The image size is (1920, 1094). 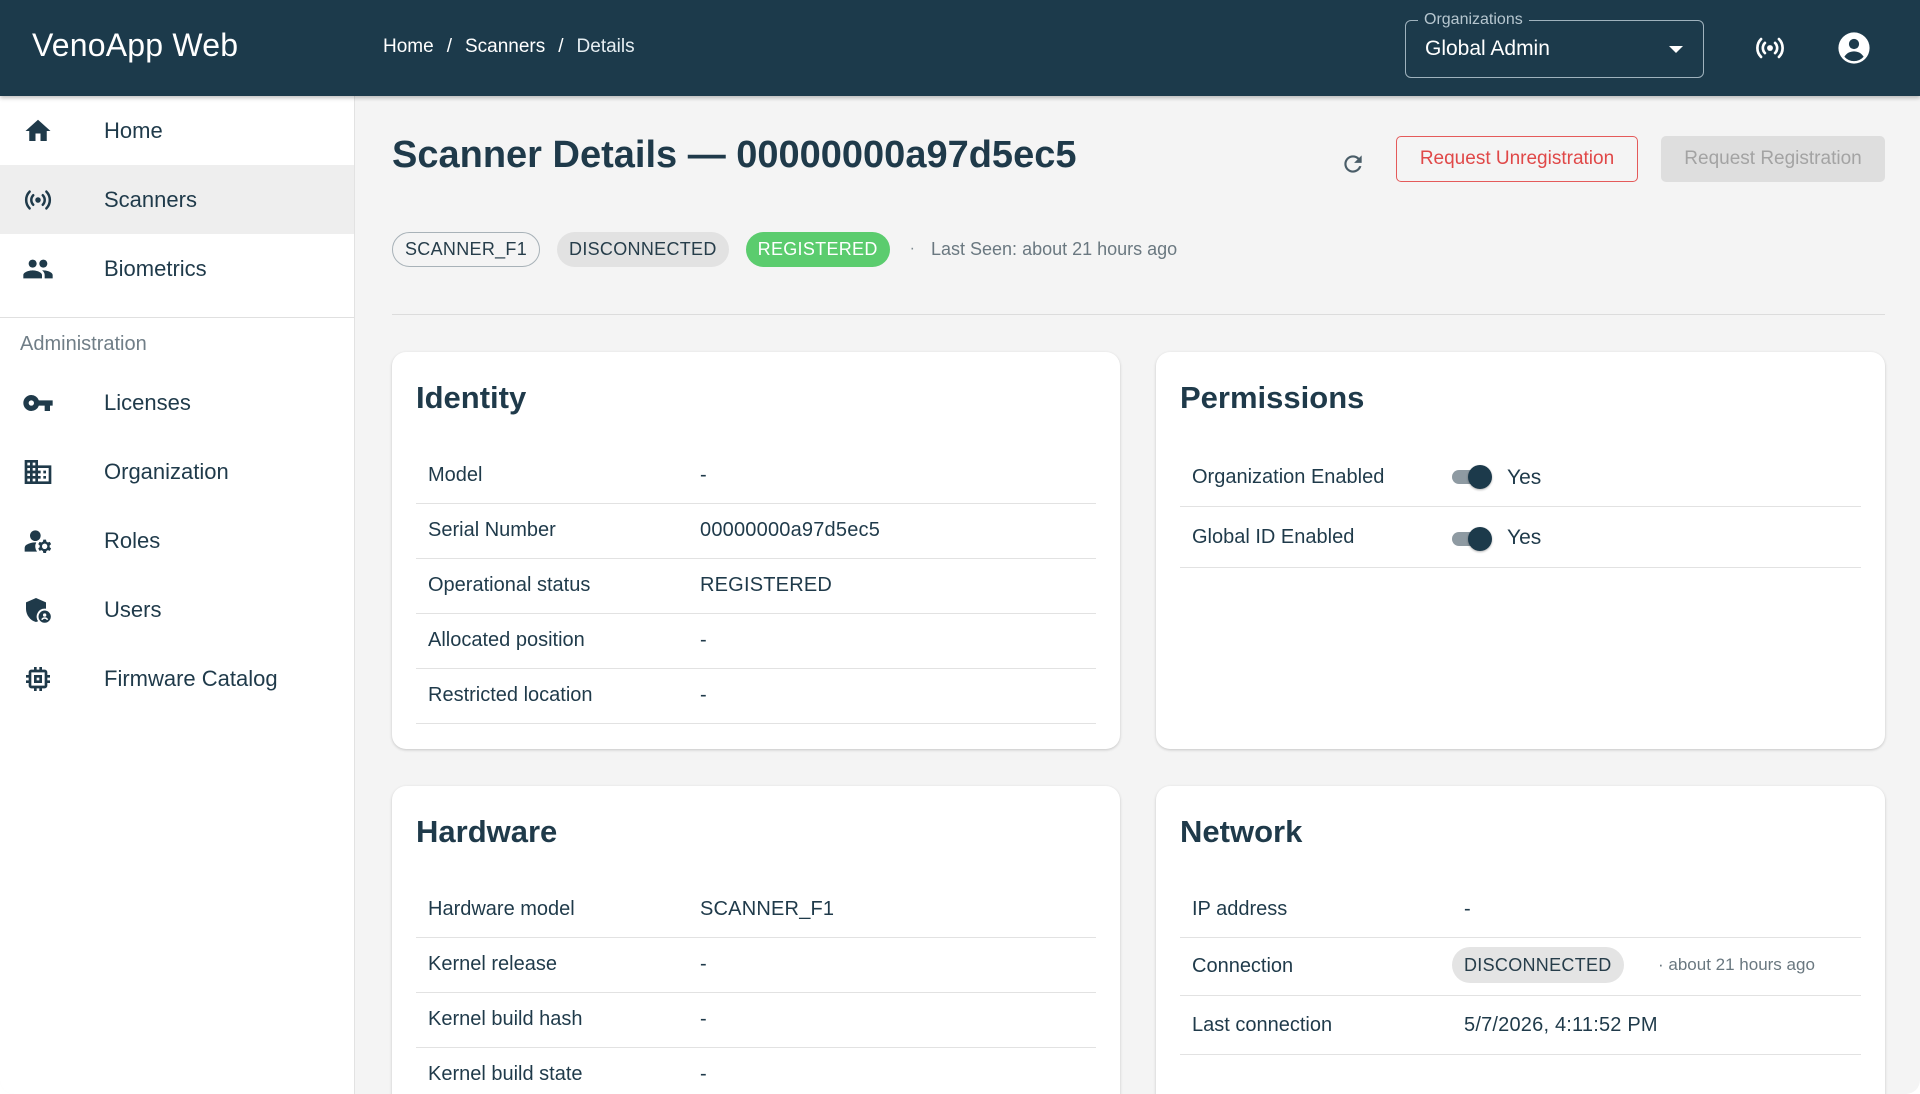 What do you see at coordinates (166, 471) in the screenshot?
I see `sidebar-item-label: Organization` at bounding box center [166, 471].